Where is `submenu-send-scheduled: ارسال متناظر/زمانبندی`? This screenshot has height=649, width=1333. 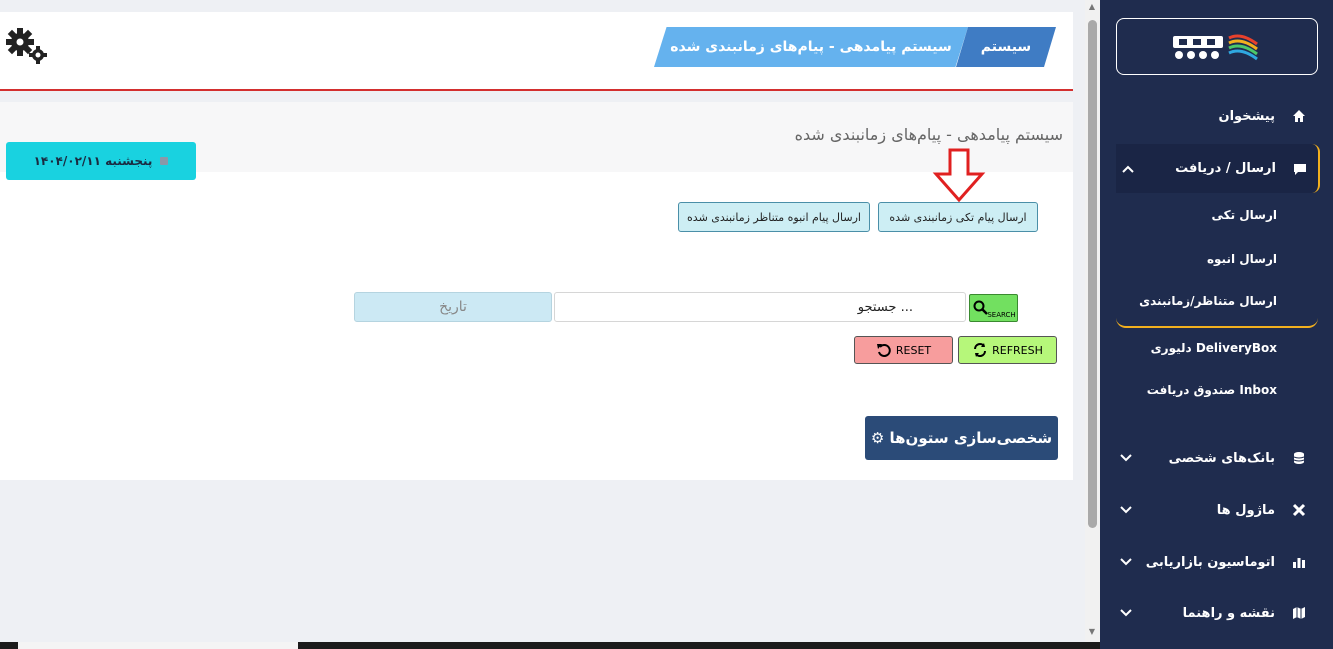
submenu-send-scheduled: ارسال متناظر/زمانبندی is located at coordinates (1208, 301).